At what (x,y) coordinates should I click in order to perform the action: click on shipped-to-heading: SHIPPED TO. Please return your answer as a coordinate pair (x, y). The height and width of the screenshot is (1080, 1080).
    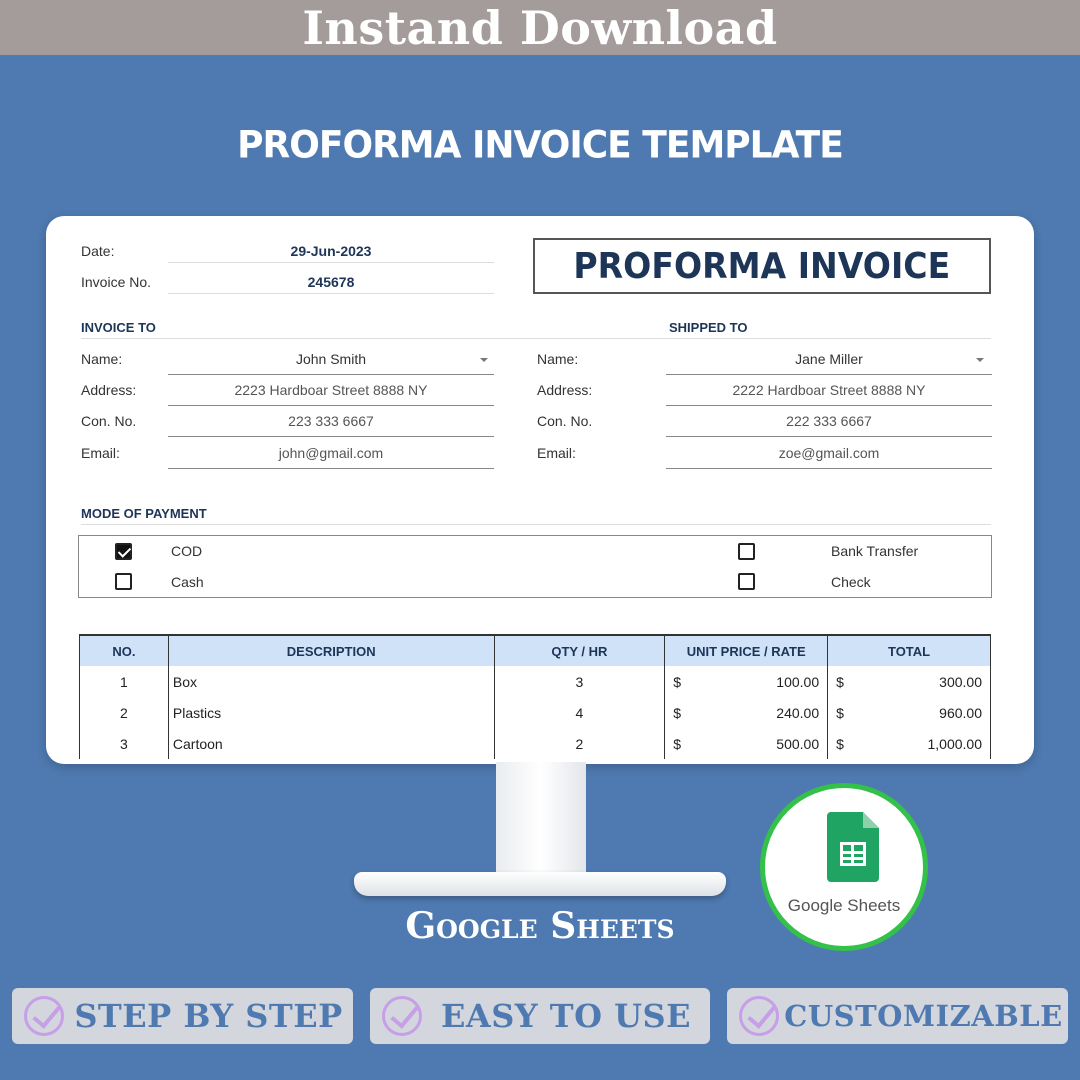
    Looking at the image, I should click on (708, 327).